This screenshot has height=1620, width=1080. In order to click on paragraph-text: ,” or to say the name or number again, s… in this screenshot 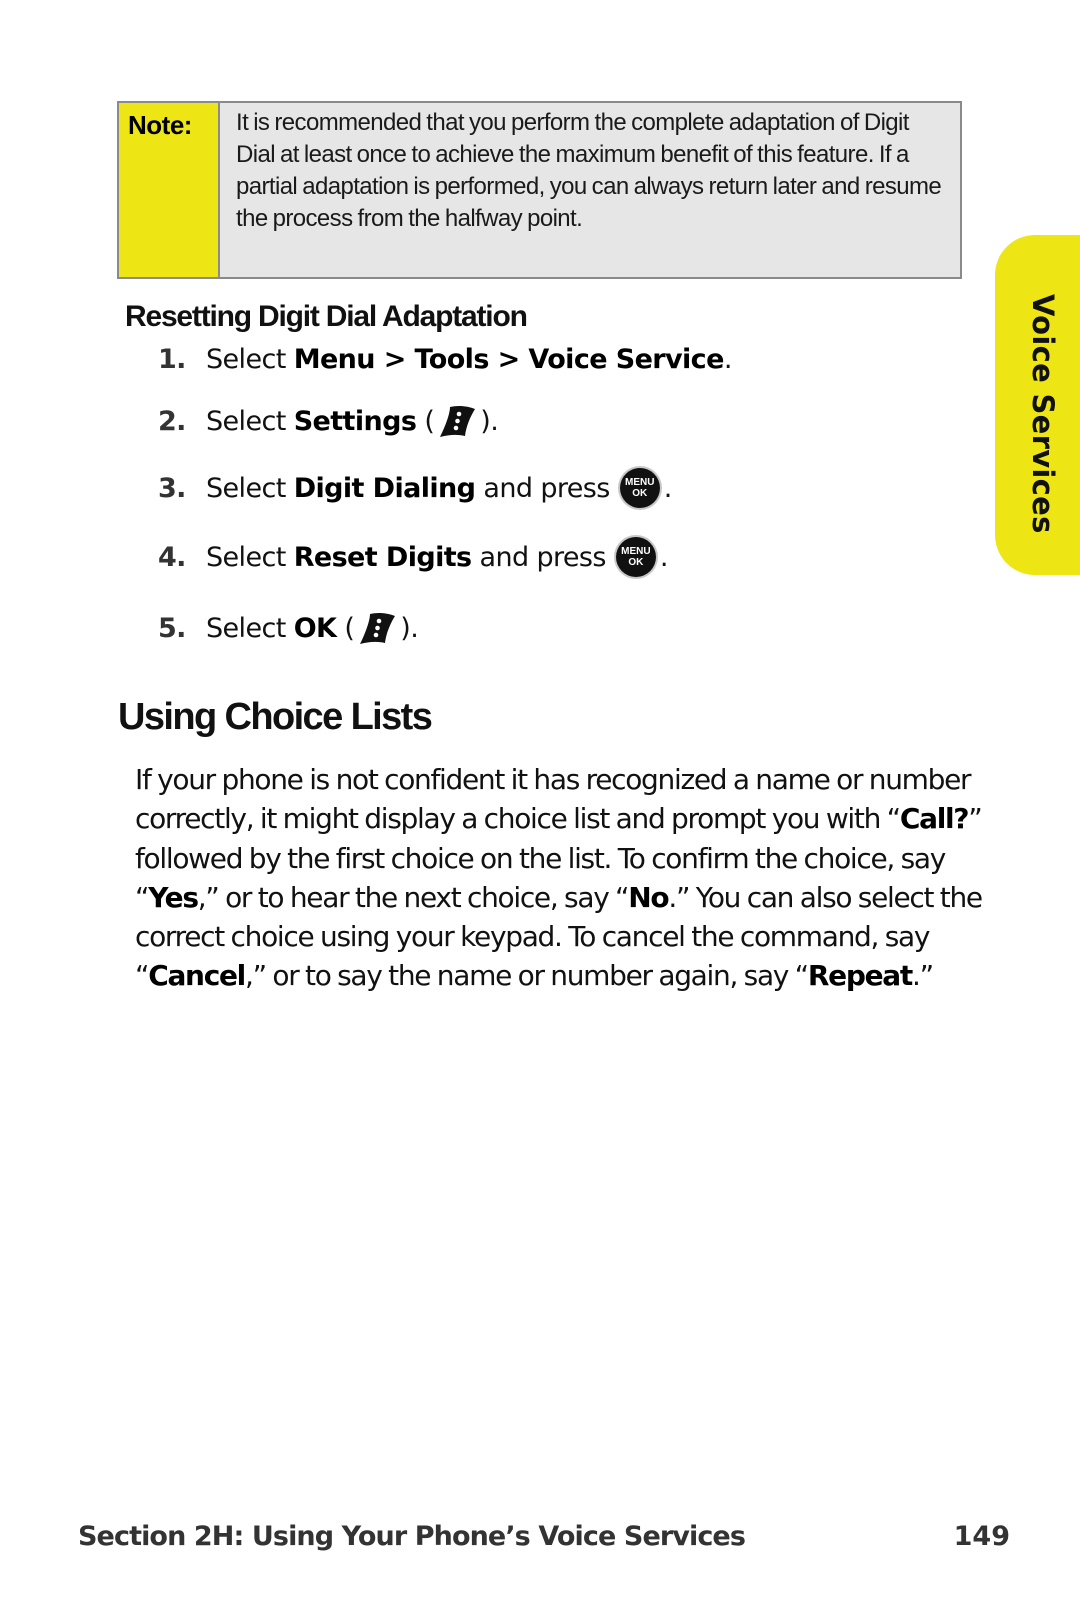, I will do `click(526, 976)`.